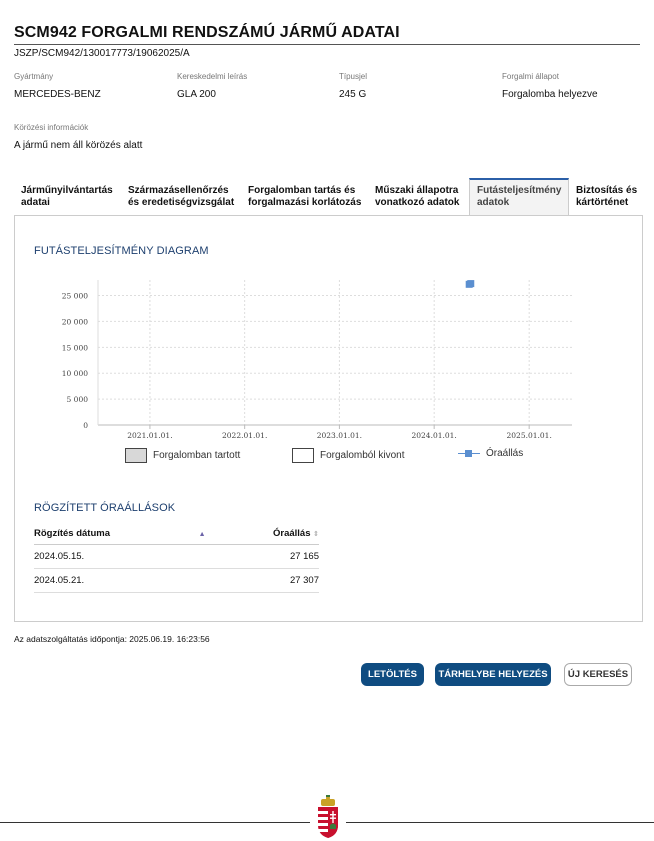 The width and height of the screenshot is (654, 841). What do you see at coordinates (493, 674) in the screenshot?
I see `store-button: TÁRHELYBE HELYEZÉS` at bounding box center [493, 674].